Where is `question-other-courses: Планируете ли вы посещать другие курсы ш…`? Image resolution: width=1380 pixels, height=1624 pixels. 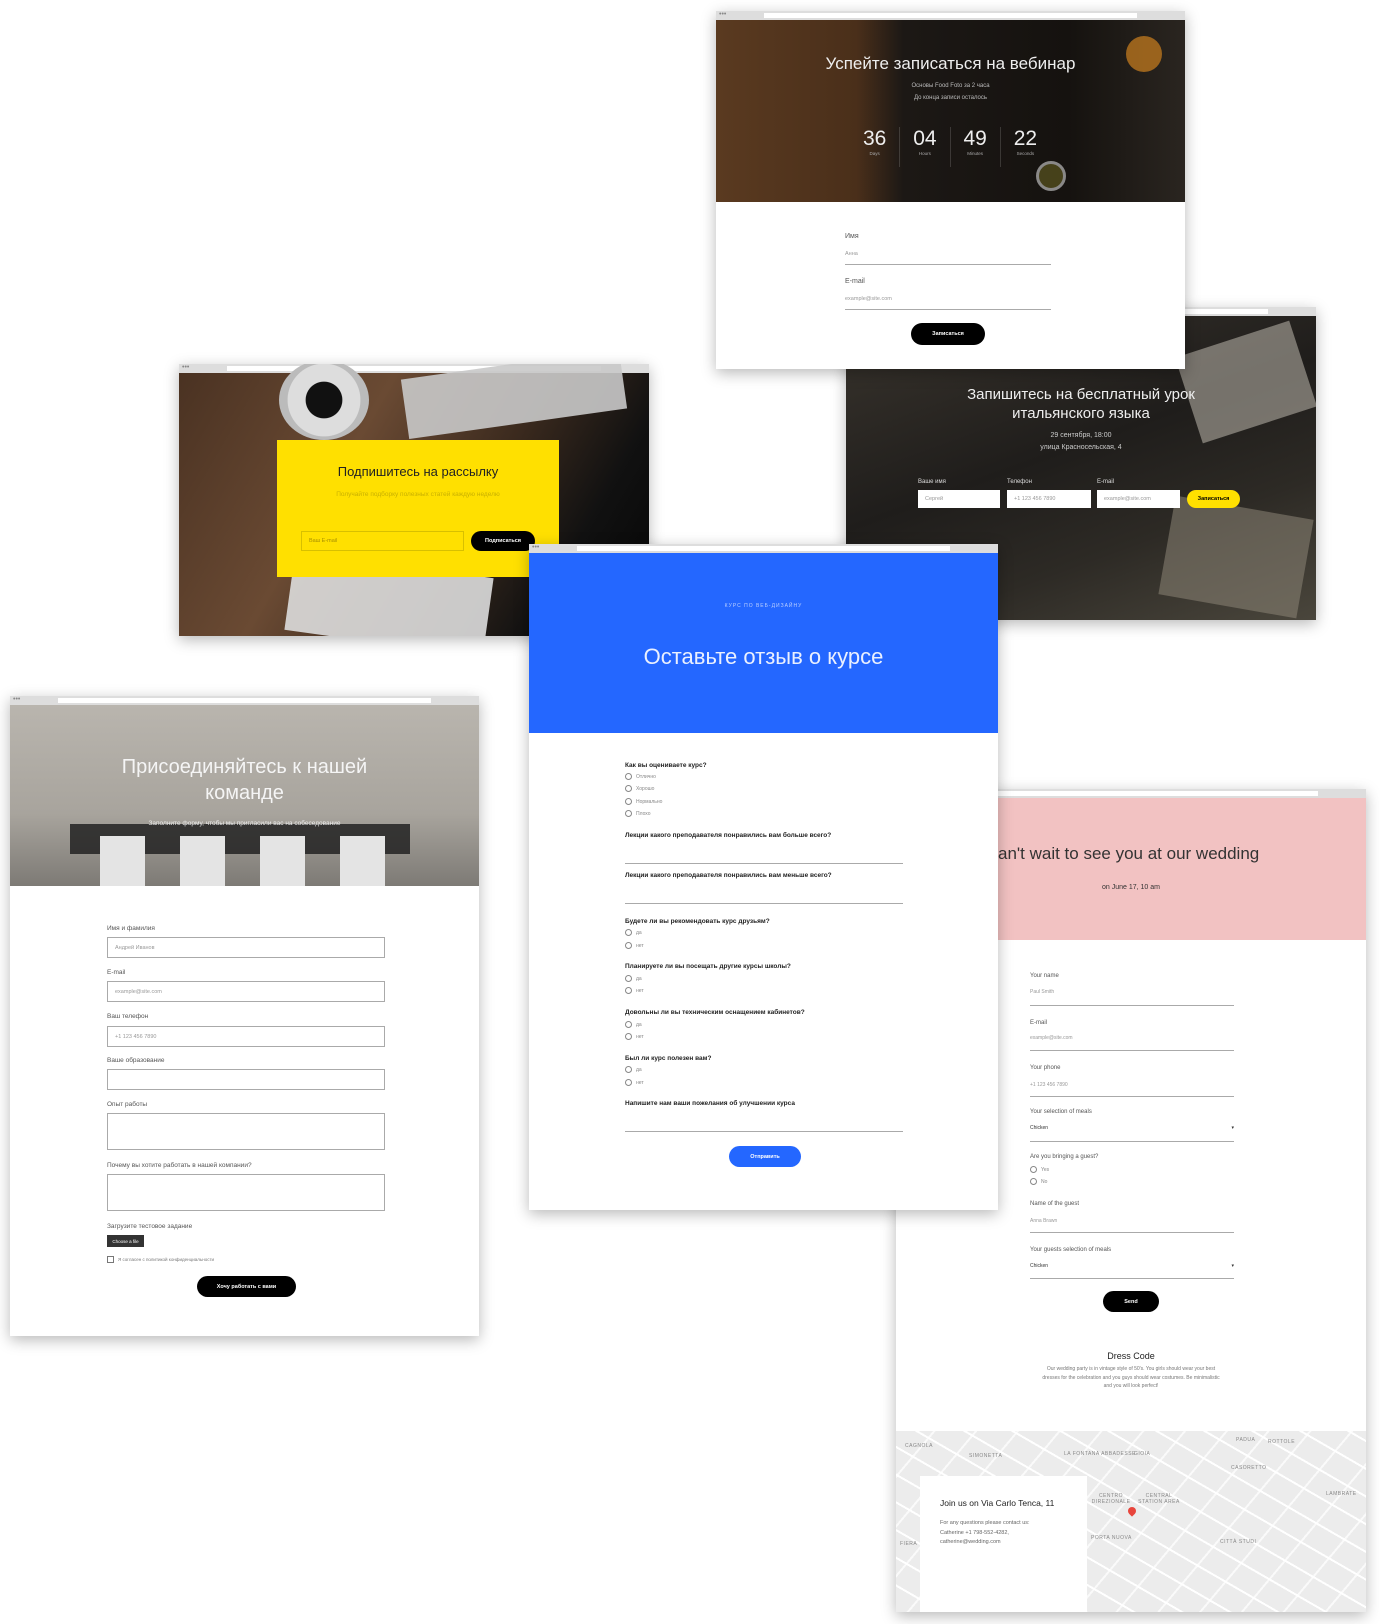
question-other-courses: Планируете ли вы посещать другие курсы ш… is located at coordinates (708, 966).